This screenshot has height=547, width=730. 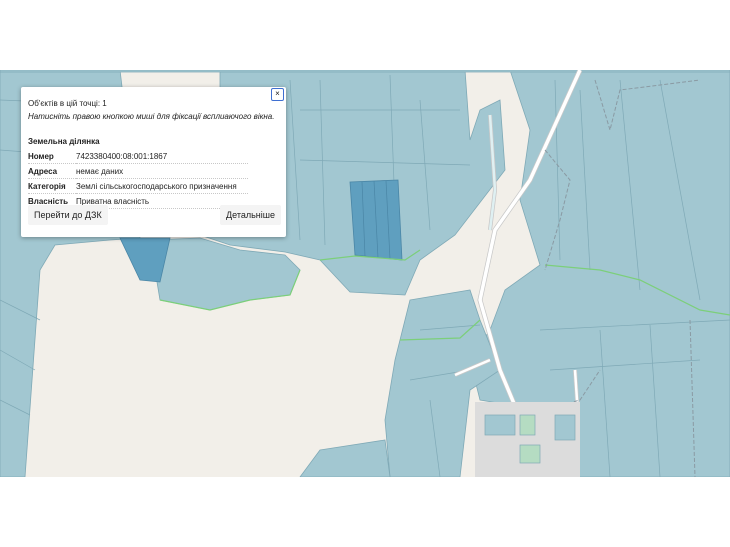 I want to click on row-key-number: Номер, so click(x=52, y=156).